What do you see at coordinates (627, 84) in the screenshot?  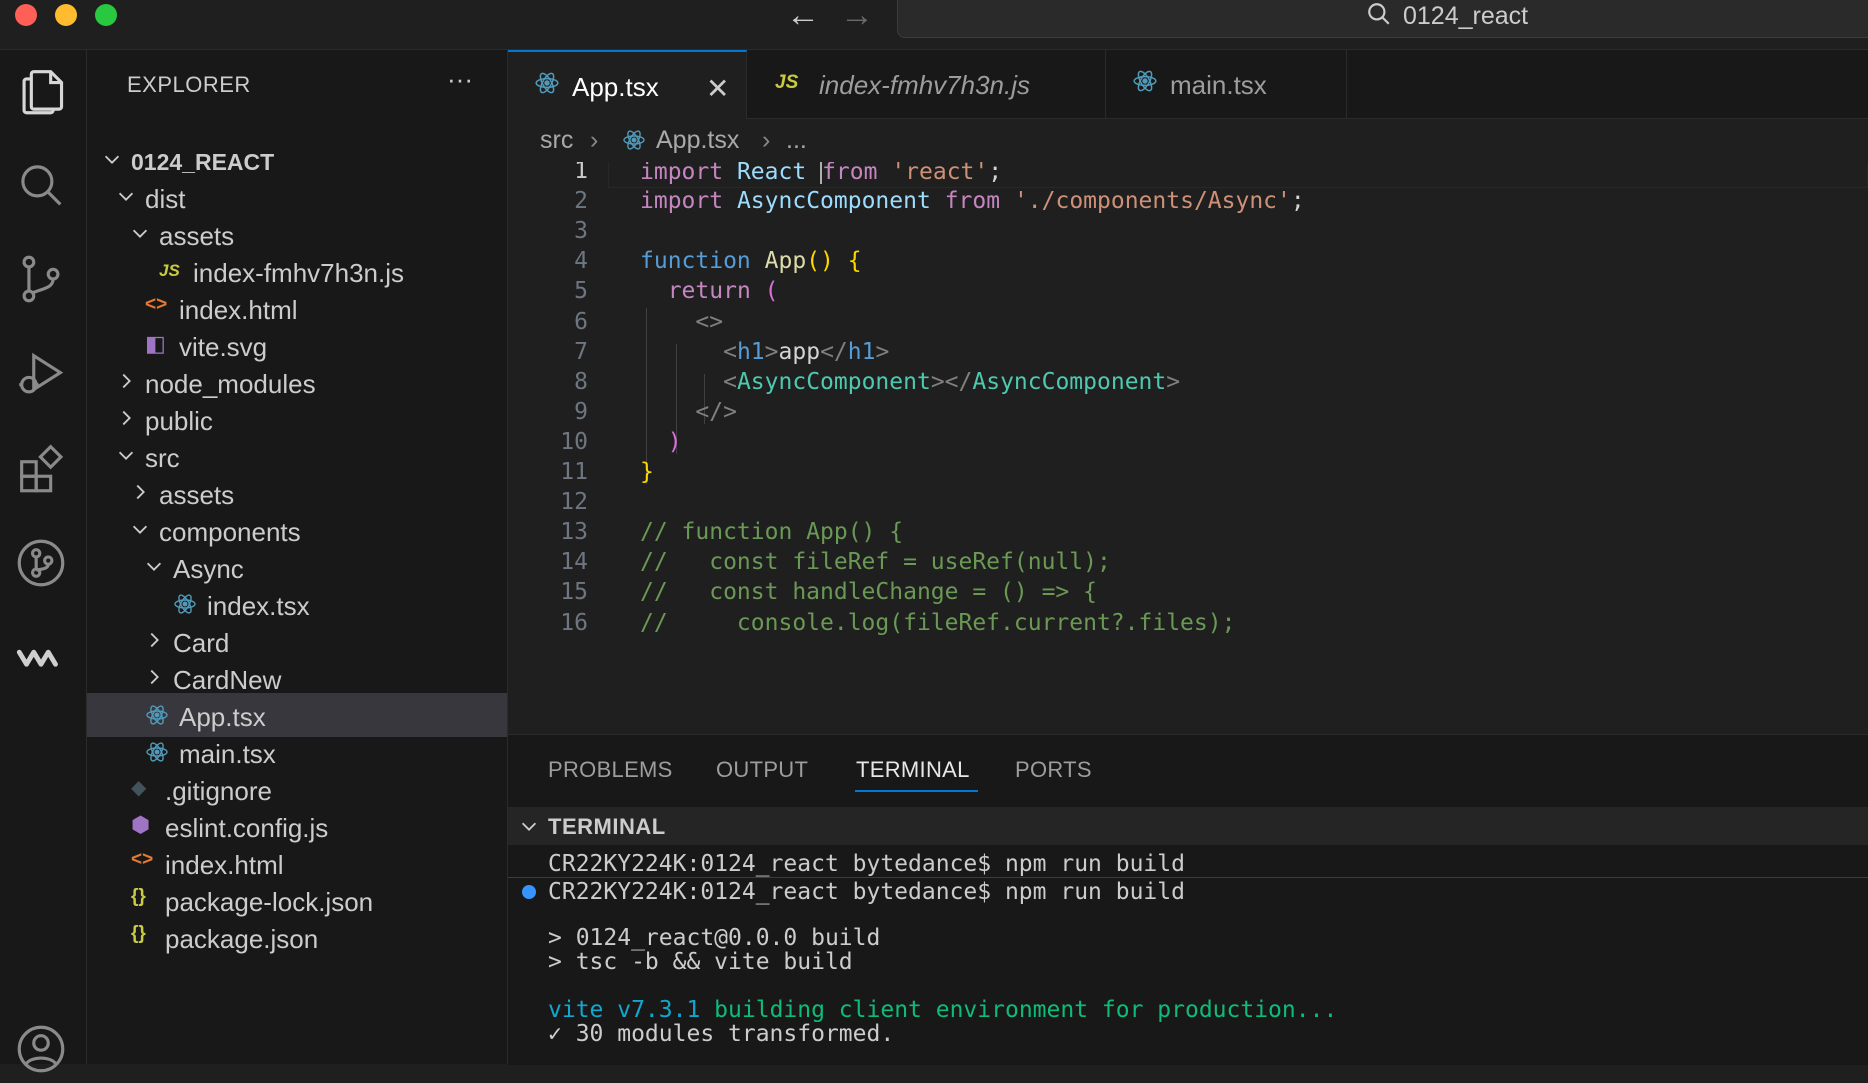 I see `tab-app-tsx: App.tsx ✕` at bounding box center [627, 84].